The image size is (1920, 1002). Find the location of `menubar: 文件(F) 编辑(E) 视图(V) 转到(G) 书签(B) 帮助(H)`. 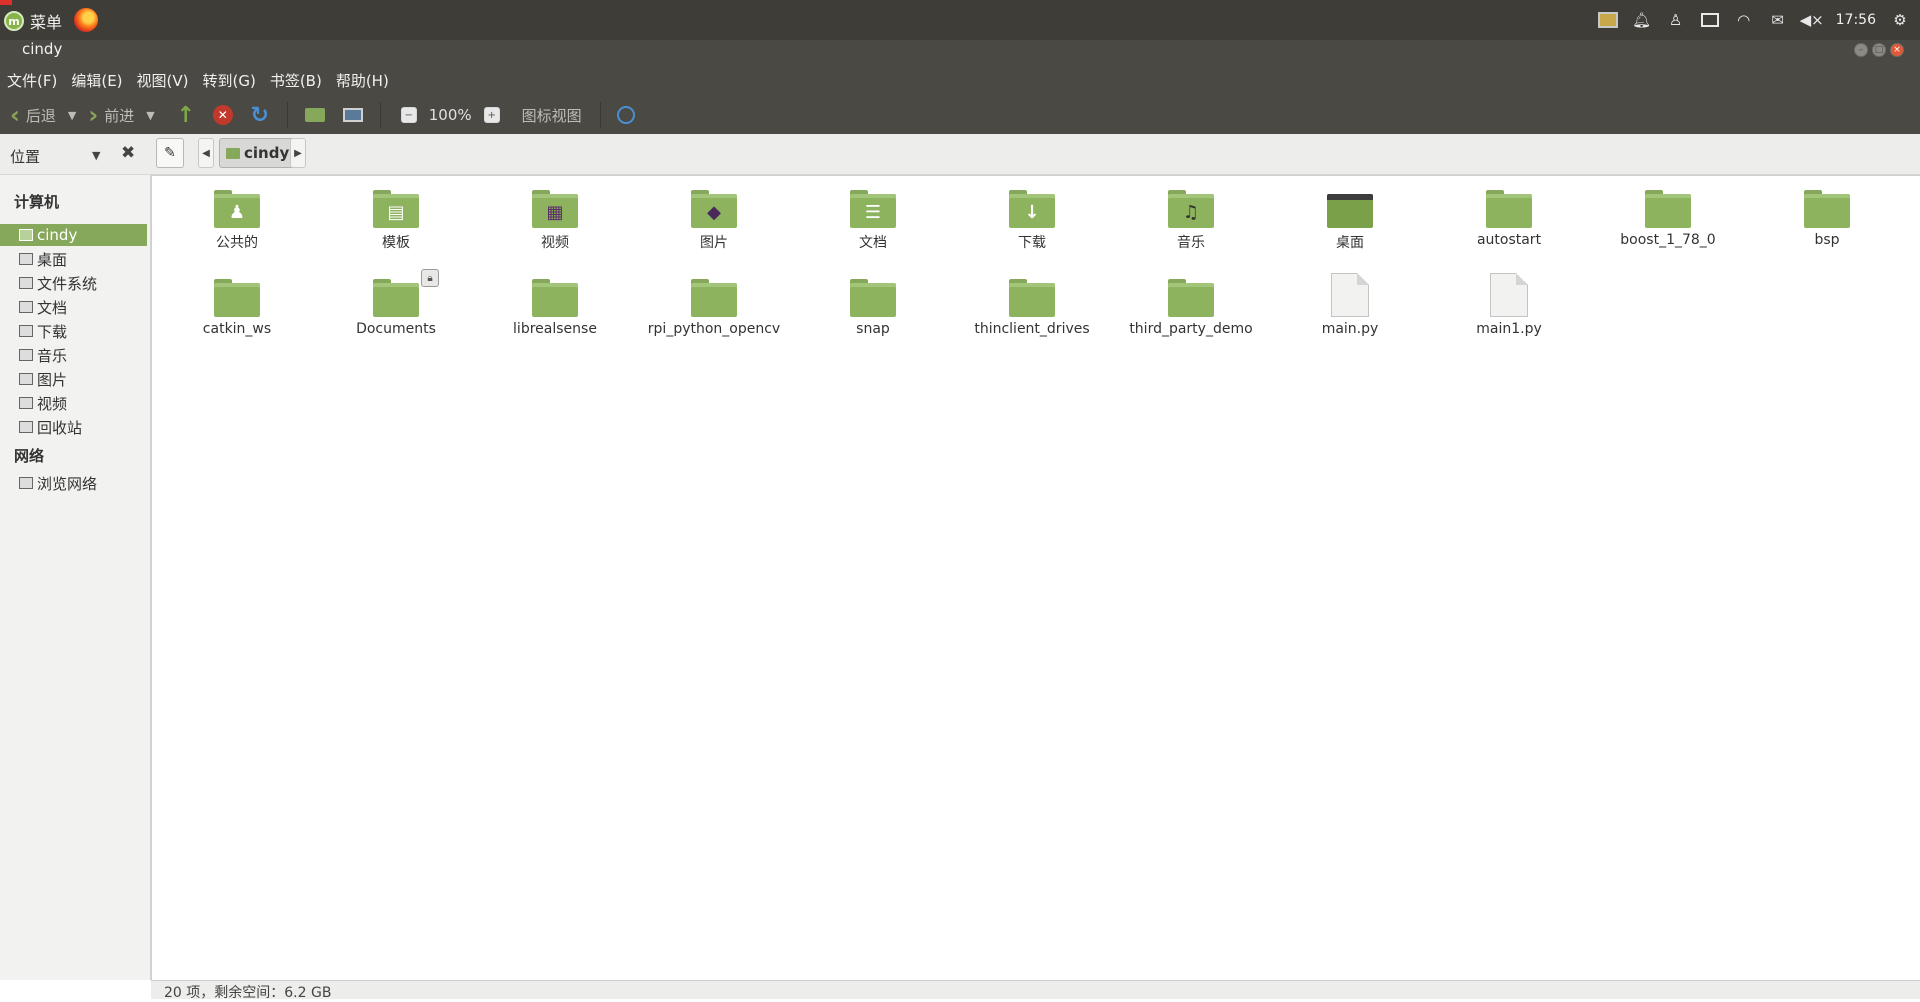

menubar: 文件(F) 编辑(E) 视图(V) 转到(G) 书签(B) 帮助(H) is located at coordinates (198, 81).